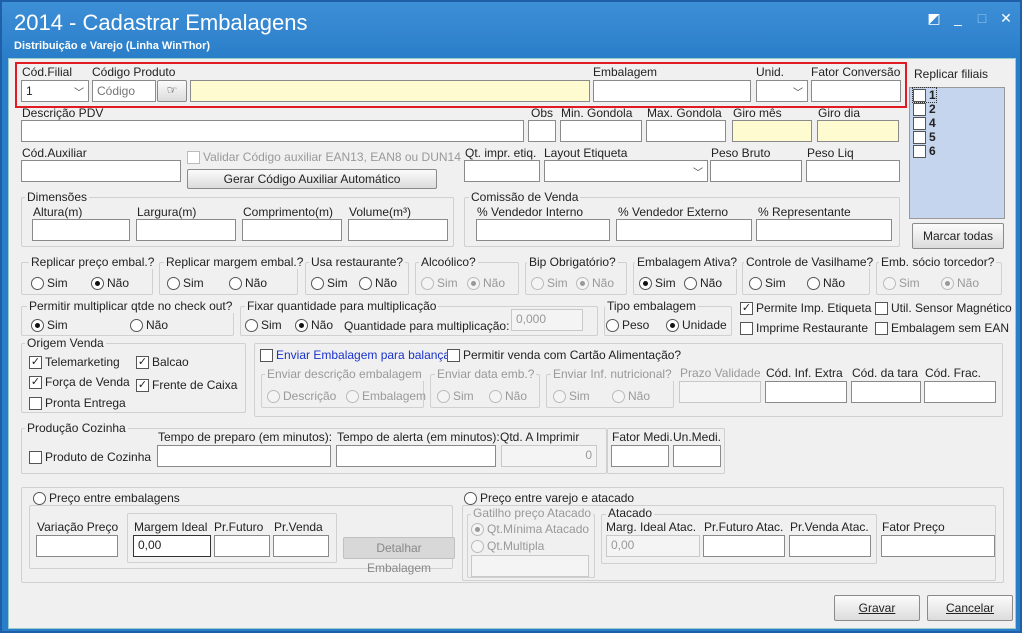  What do you see at coordinates (684, 230) in the screenshot?
I see `vendedor-externo-input` at bounding box center [684, 230].